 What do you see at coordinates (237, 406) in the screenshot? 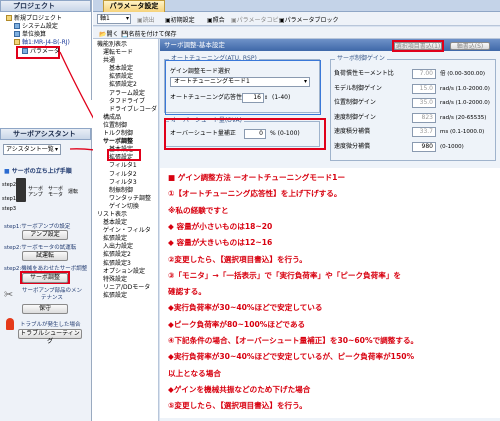
I see `annotation-line: ⑤変更したら、【選択項目書込】を行う。` at bounding box center [237, 406].